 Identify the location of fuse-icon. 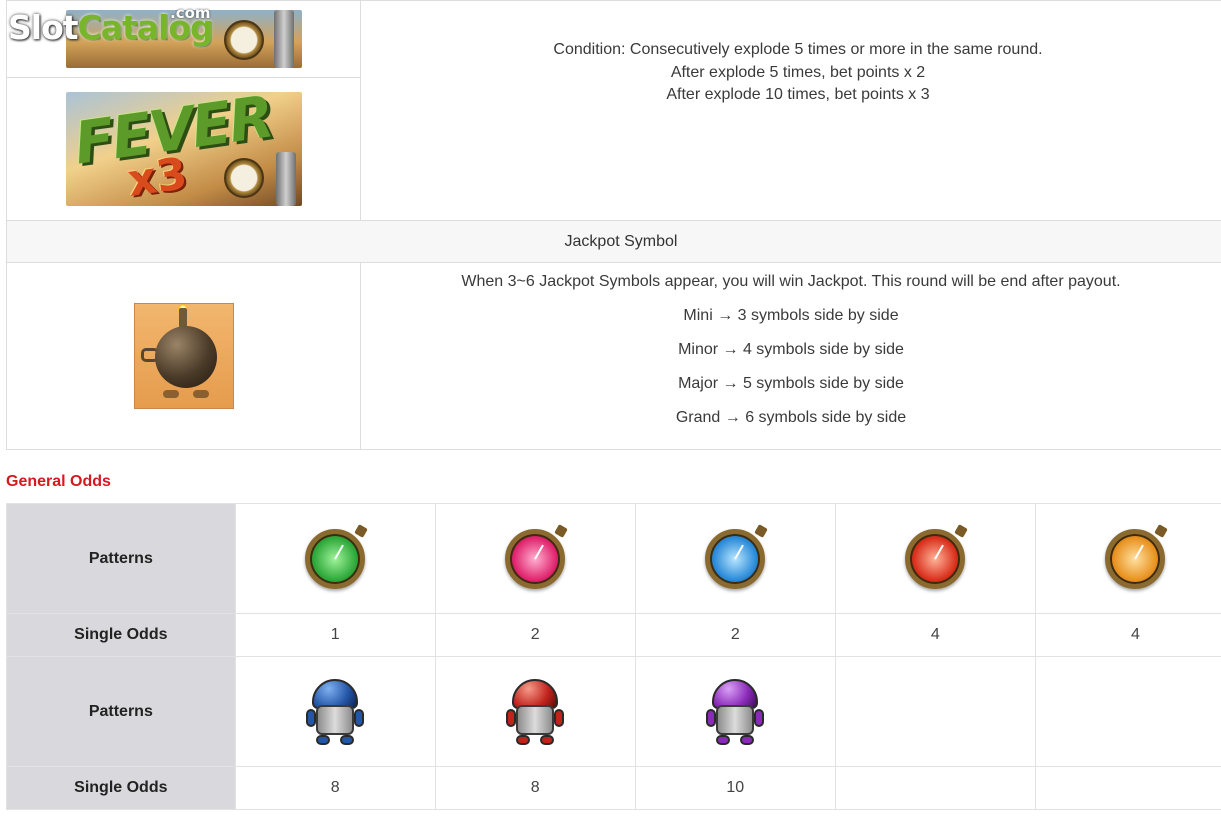
(182, 318).